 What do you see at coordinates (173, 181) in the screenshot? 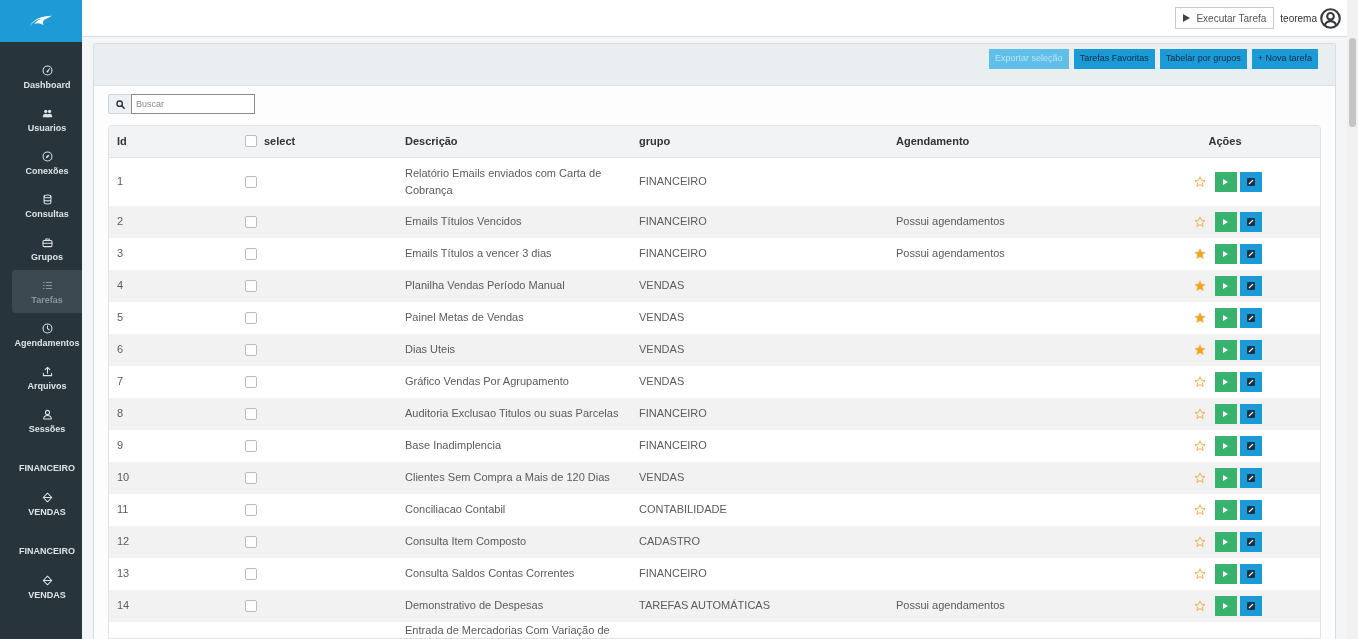
I see `table-cell: 1` at bounding box center [173, 181].